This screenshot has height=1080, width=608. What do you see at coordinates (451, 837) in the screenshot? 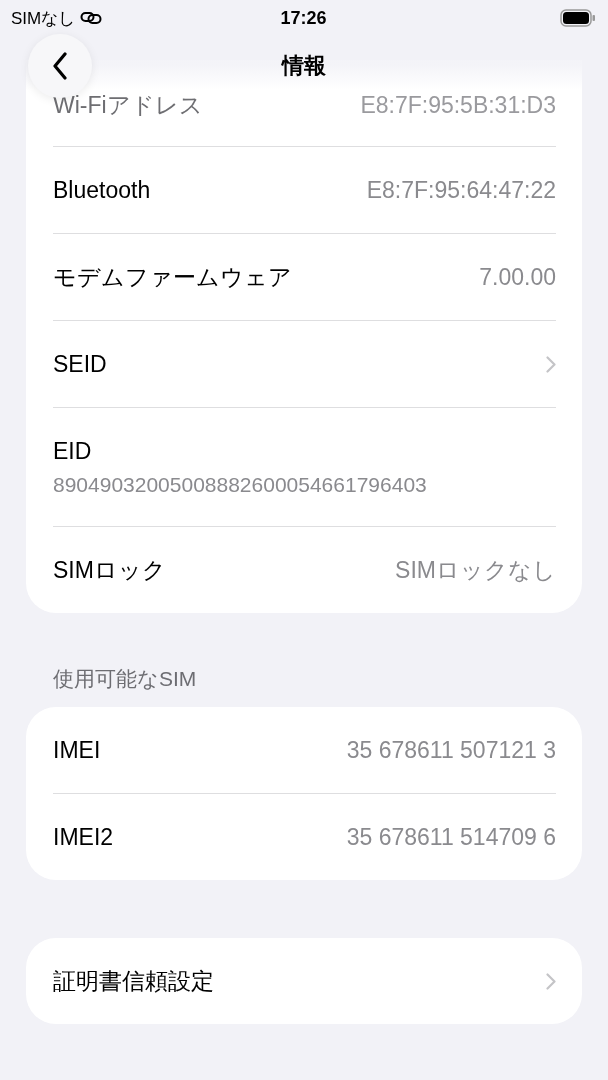
I see `row-value: 35 678611 514709 6` at bounding box center [451, 837].